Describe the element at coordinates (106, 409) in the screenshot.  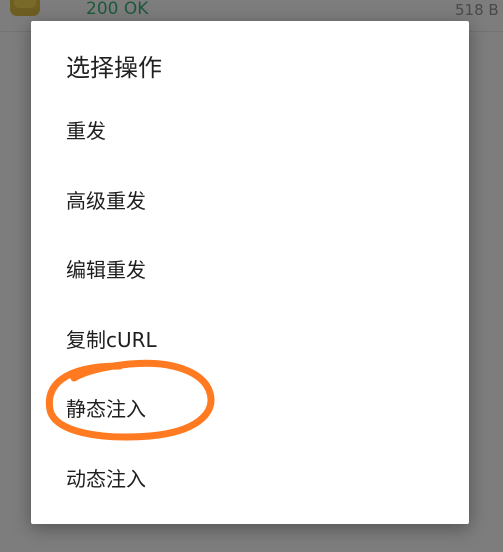
I see `menu-item-label: 静态注入` at that location.